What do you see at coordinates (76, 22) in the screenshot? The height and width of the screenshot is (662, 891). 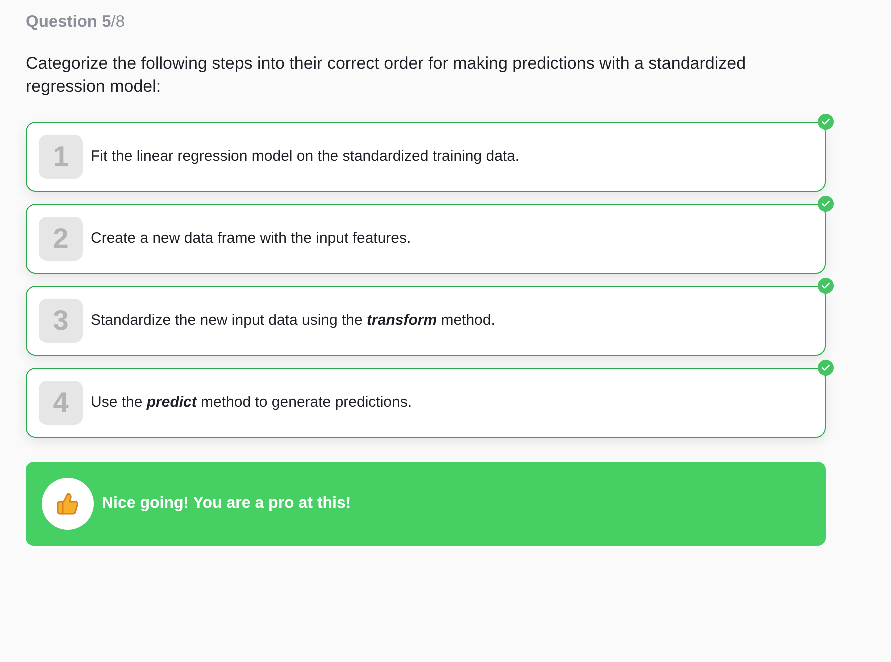 I see `question-counter: Question 5/8` at bounding box center [76, 22].